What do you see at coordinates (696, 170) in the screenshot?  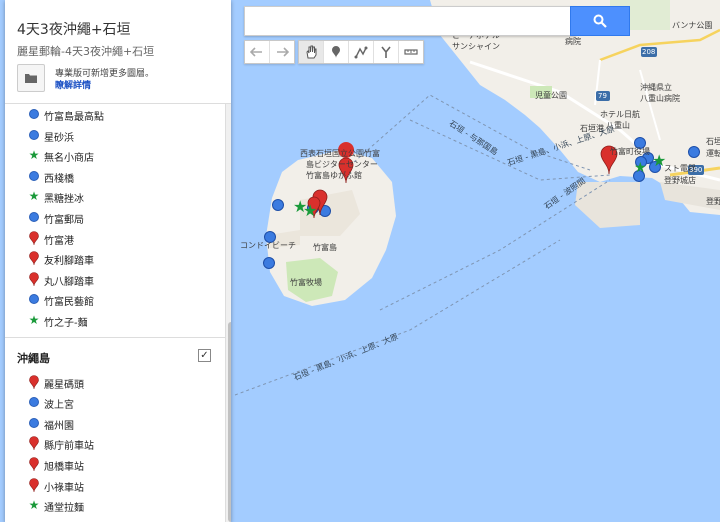 I see `road-shield-390: 390` at bounding box center [696, 170].